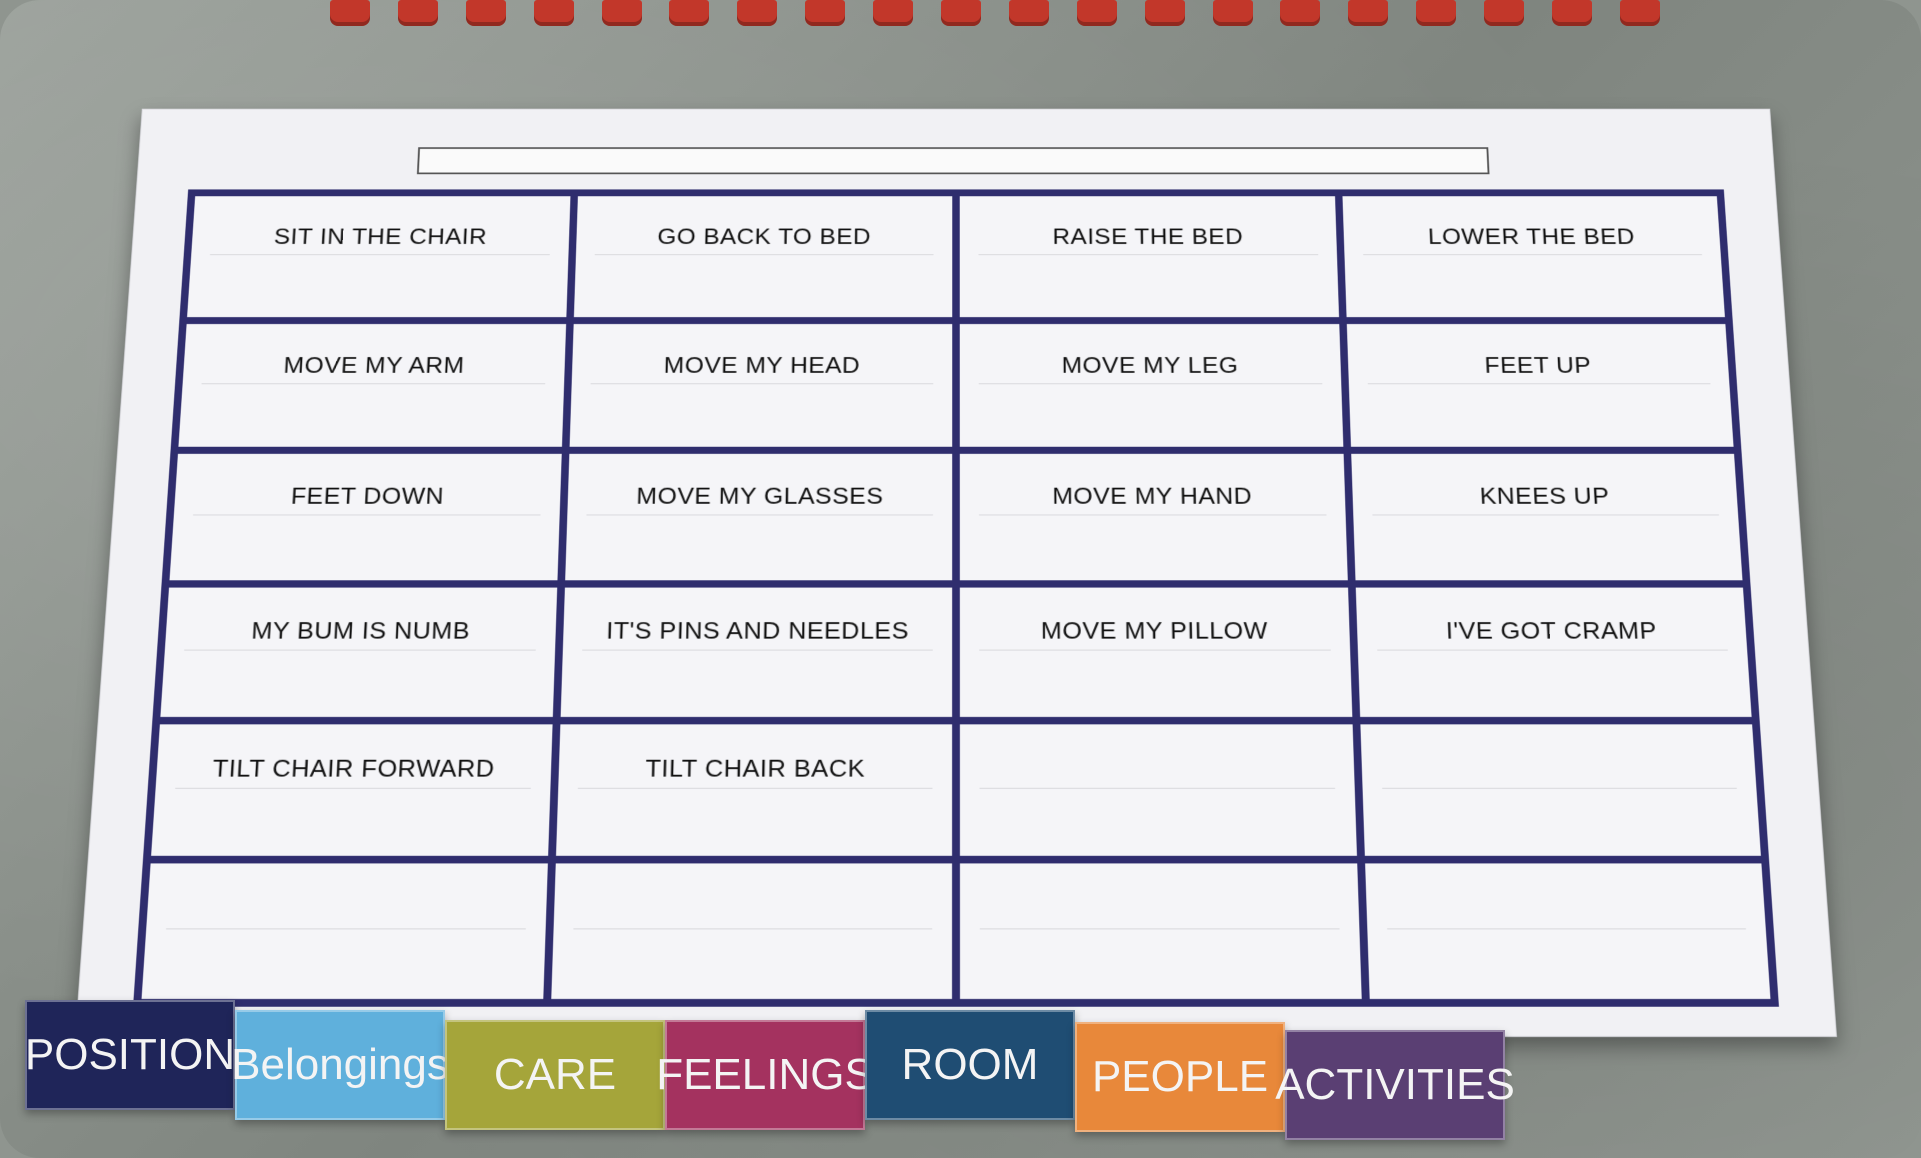  Describe the element at coordinates (1395, 1085) in the screenshot. I see `tab-activities: ACTIVITIES` at that location.